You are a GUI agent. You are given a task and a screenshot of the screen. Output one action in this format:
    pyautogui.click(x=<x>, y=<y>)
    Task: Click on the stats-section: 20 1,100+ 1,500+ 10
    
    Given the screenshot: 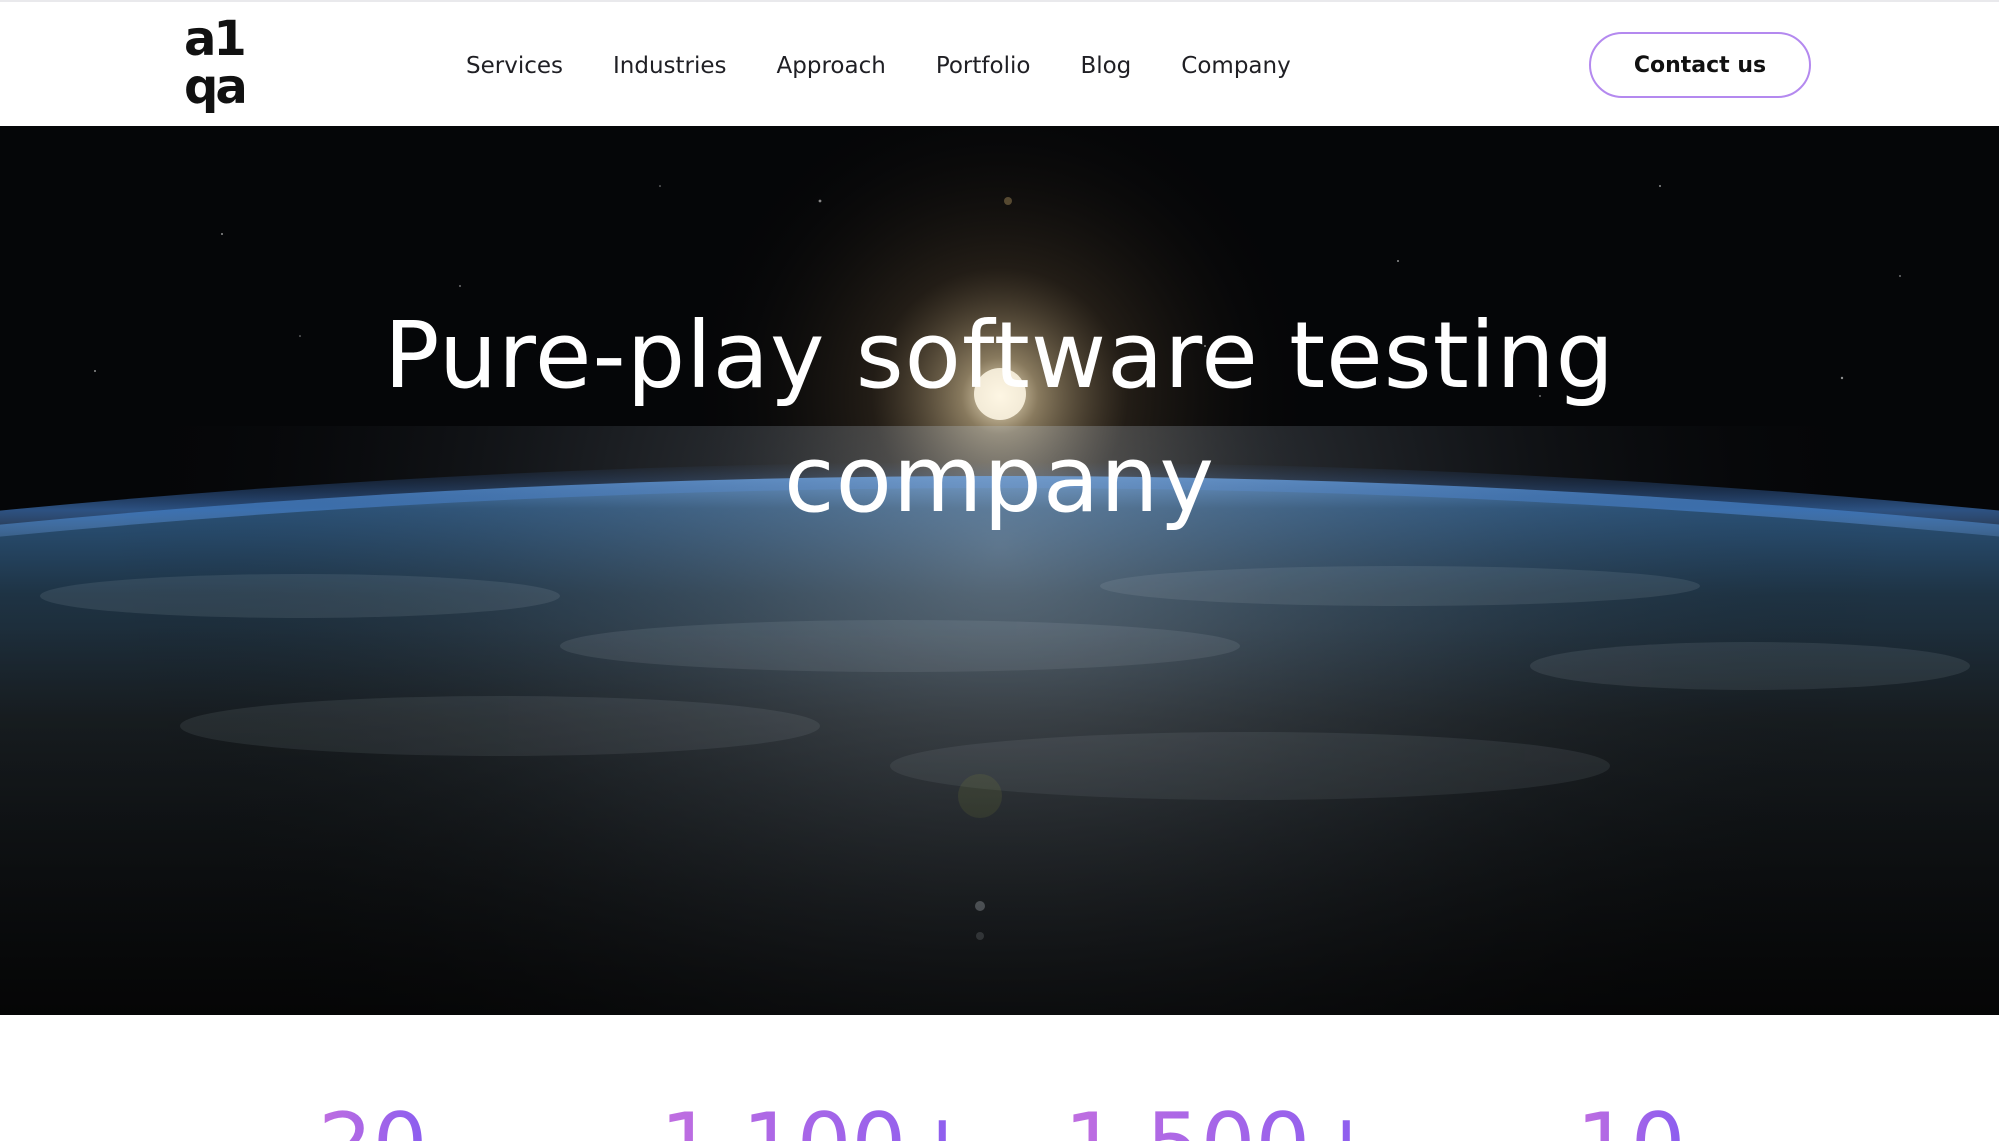 What is the action you would take?
    pyautogui.click(x=999, y=1078)
    